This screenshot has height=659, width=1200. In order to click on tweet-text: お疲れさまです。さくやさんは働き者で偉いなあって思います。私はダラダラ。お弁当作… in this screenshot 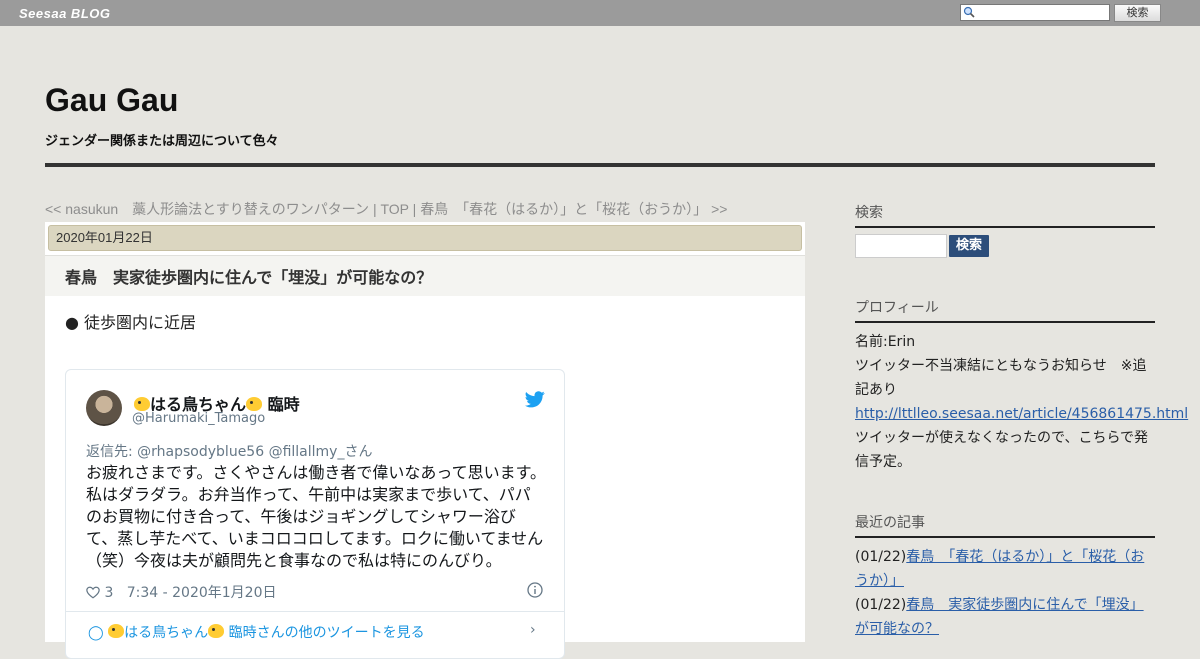, I will do `click(316, 516)`.